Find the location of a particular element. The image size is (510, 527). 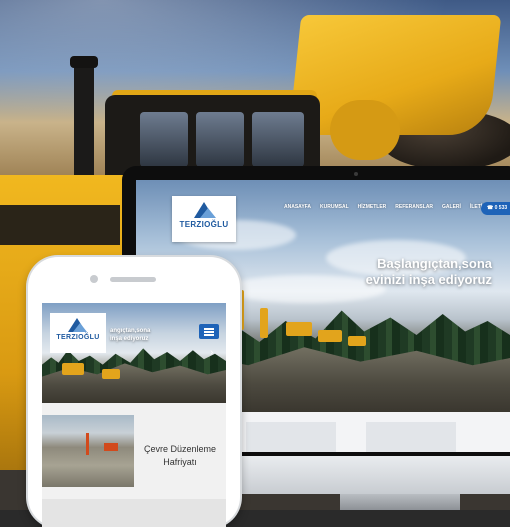

mobile-hero: TERZIOĞLU angıçtan,sona inşa ediyoruz › is located at coordinates (134, 353).